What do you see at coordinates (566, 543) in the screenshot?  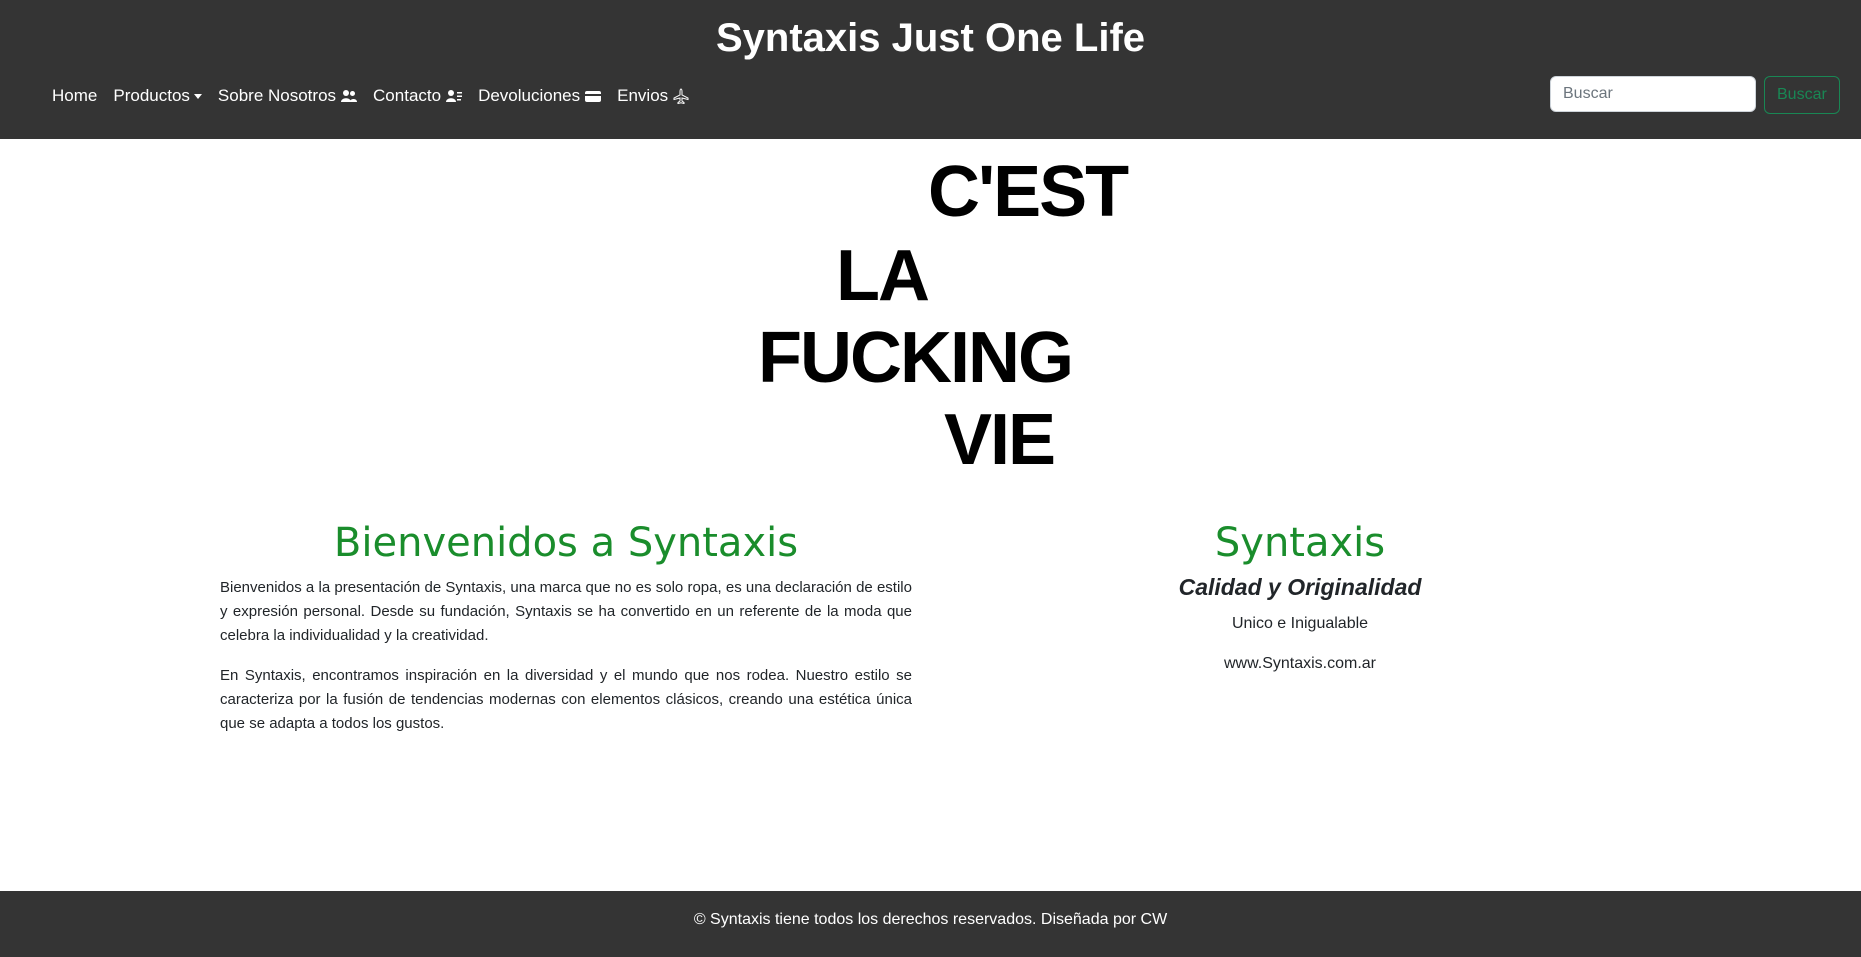 I see `welcome-title: Bienvenidos a Syntaxis` at bounding box center [566, 543].